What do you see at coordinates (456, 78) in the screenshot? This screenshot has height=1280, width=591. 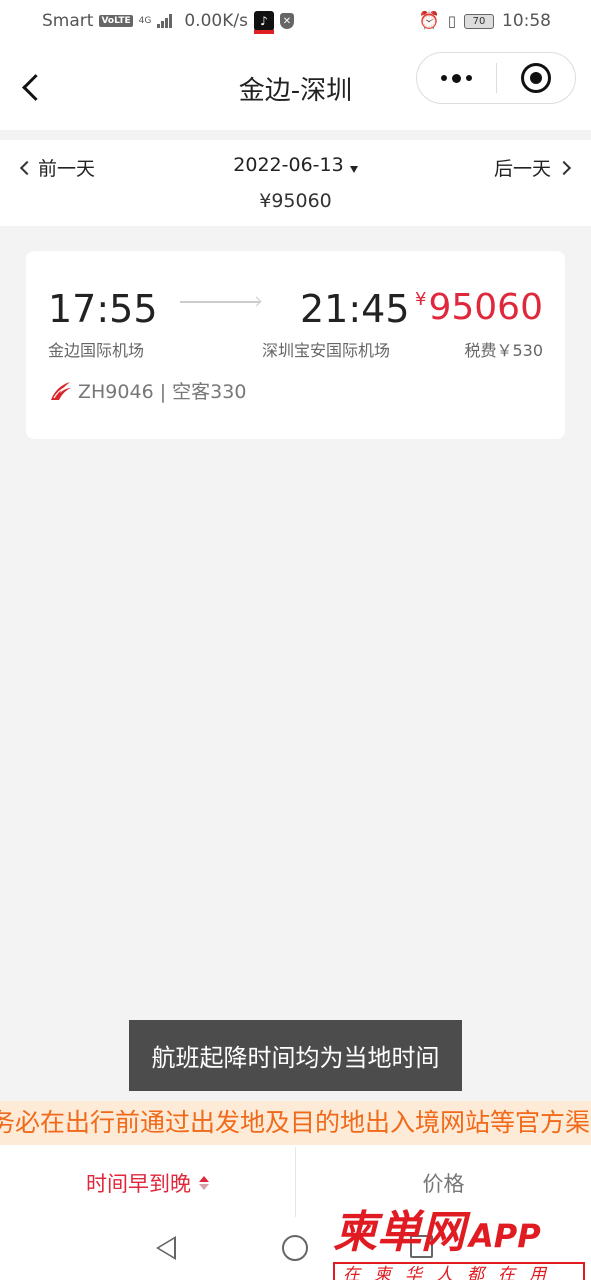 I see `more-menu-button` at bounding box center [456, 78].